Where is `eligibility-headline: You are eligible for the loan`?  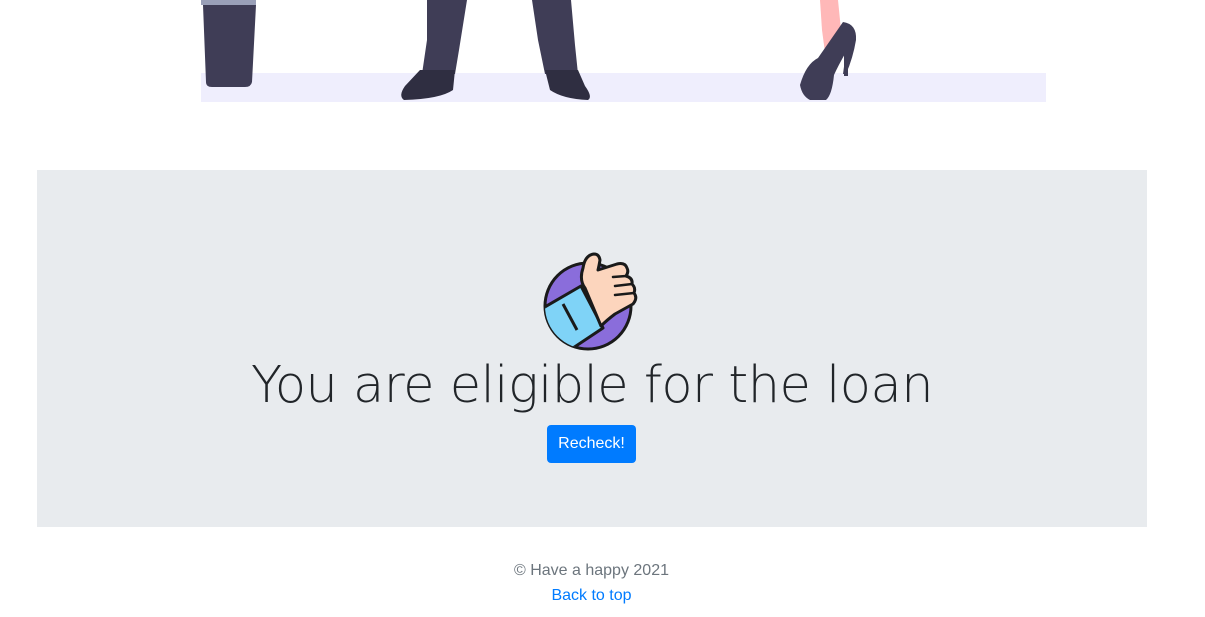
eligibility-headline: You are eligible for the loan is located at coordinates (592, 385).